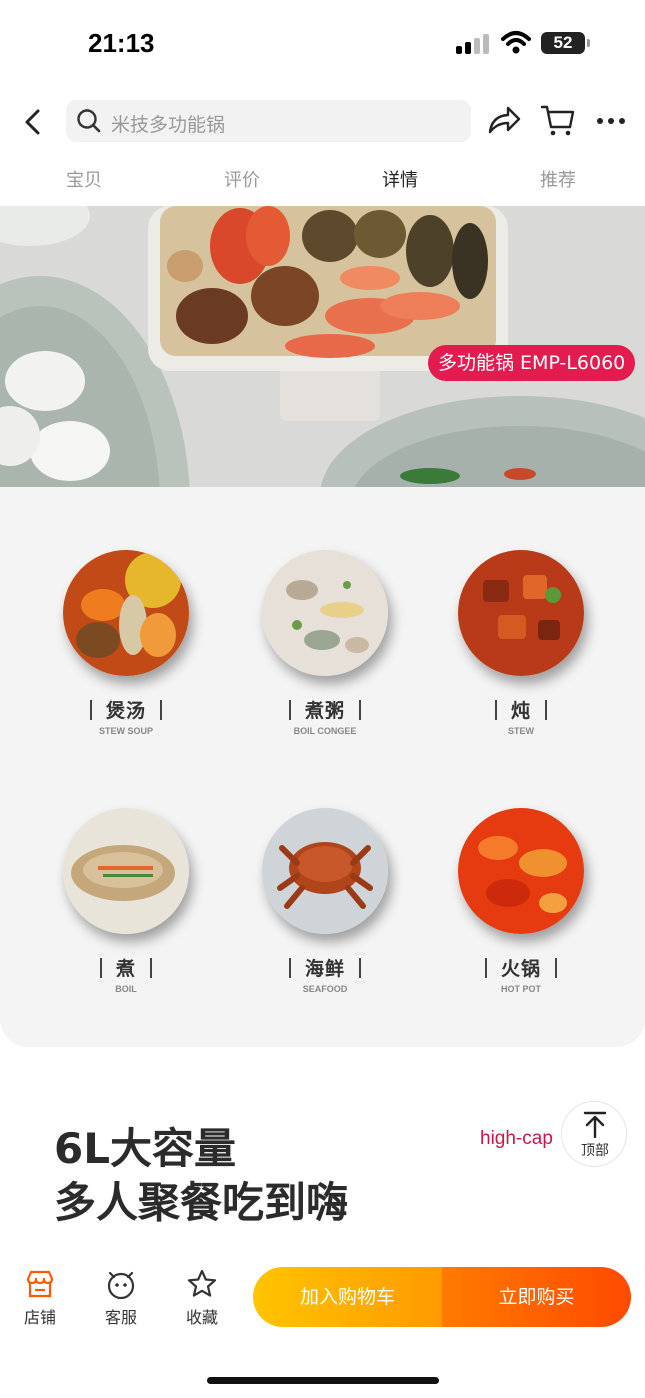 The height and width of the screenshot is (1398, 645). I want to click on stew-soup-image, so click(126, 613).